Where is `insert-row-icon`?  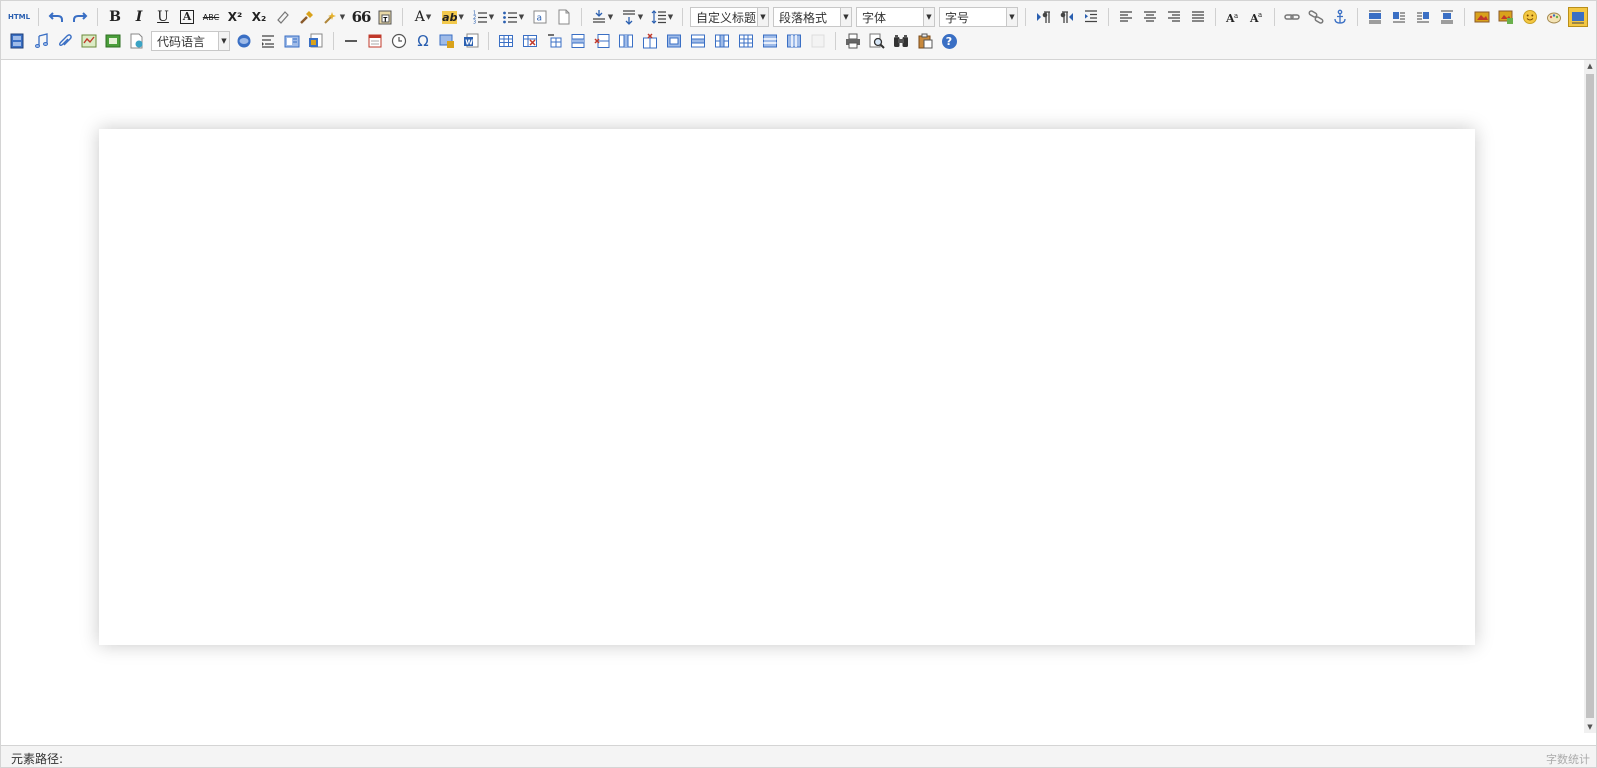
insert-row-icon is located at coordinates (578, 41).